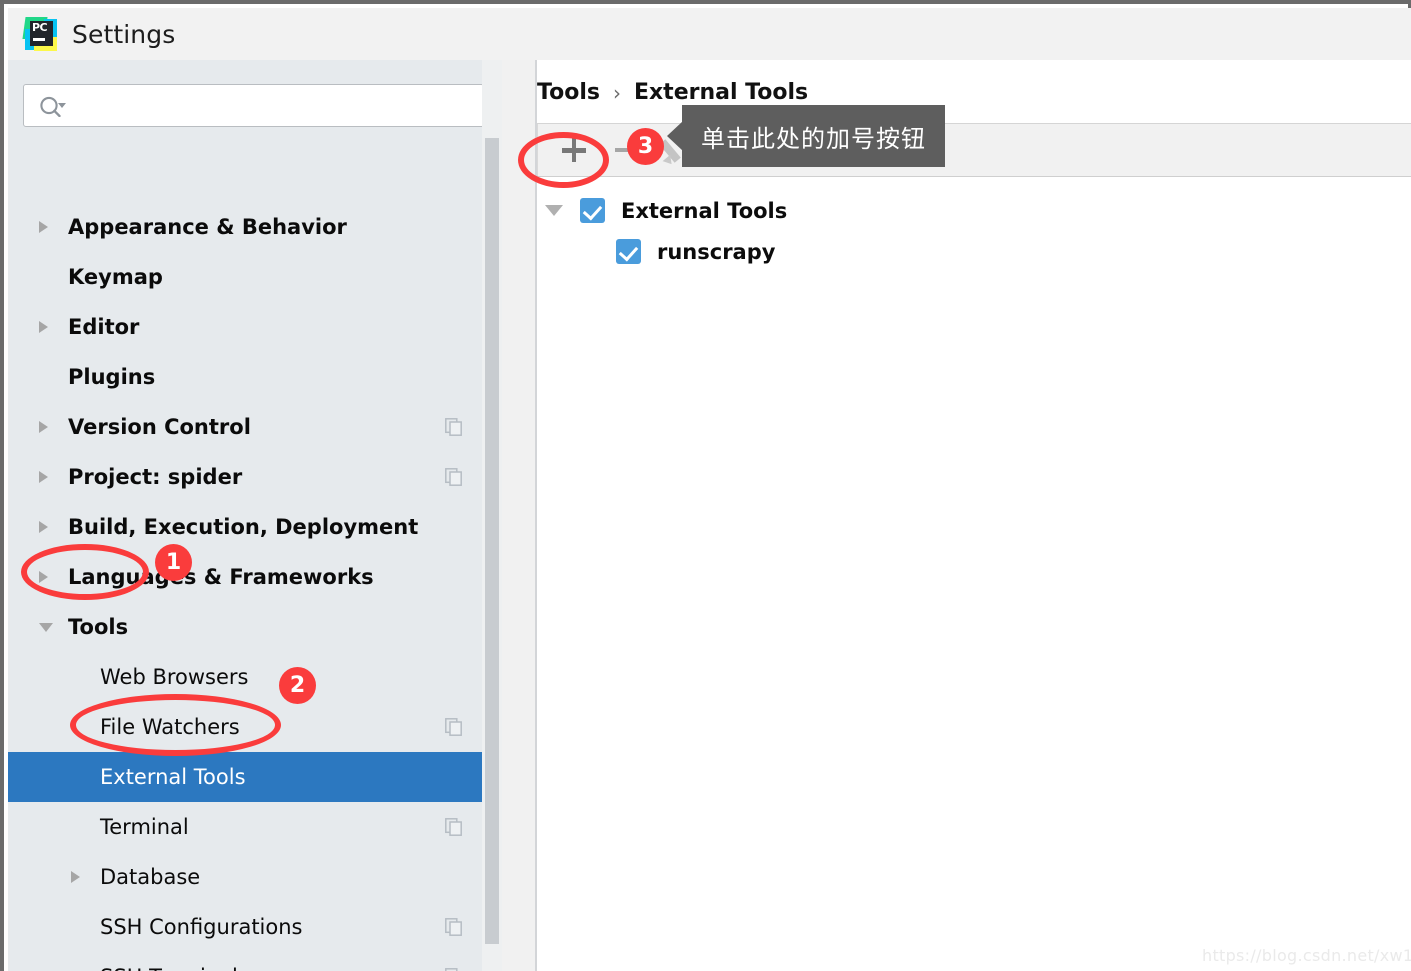 This screenshot has height=971, width=1411. Describe the element at coordinates (974, 251) in the screenshot. I see `tree-row: runscrapy` at that location.